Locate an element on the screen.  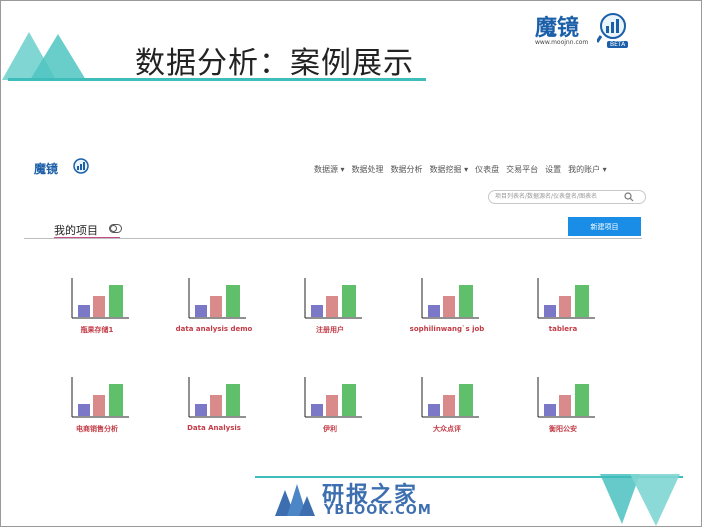
project-card: data analysis demo is located at coordinates (214, 313).